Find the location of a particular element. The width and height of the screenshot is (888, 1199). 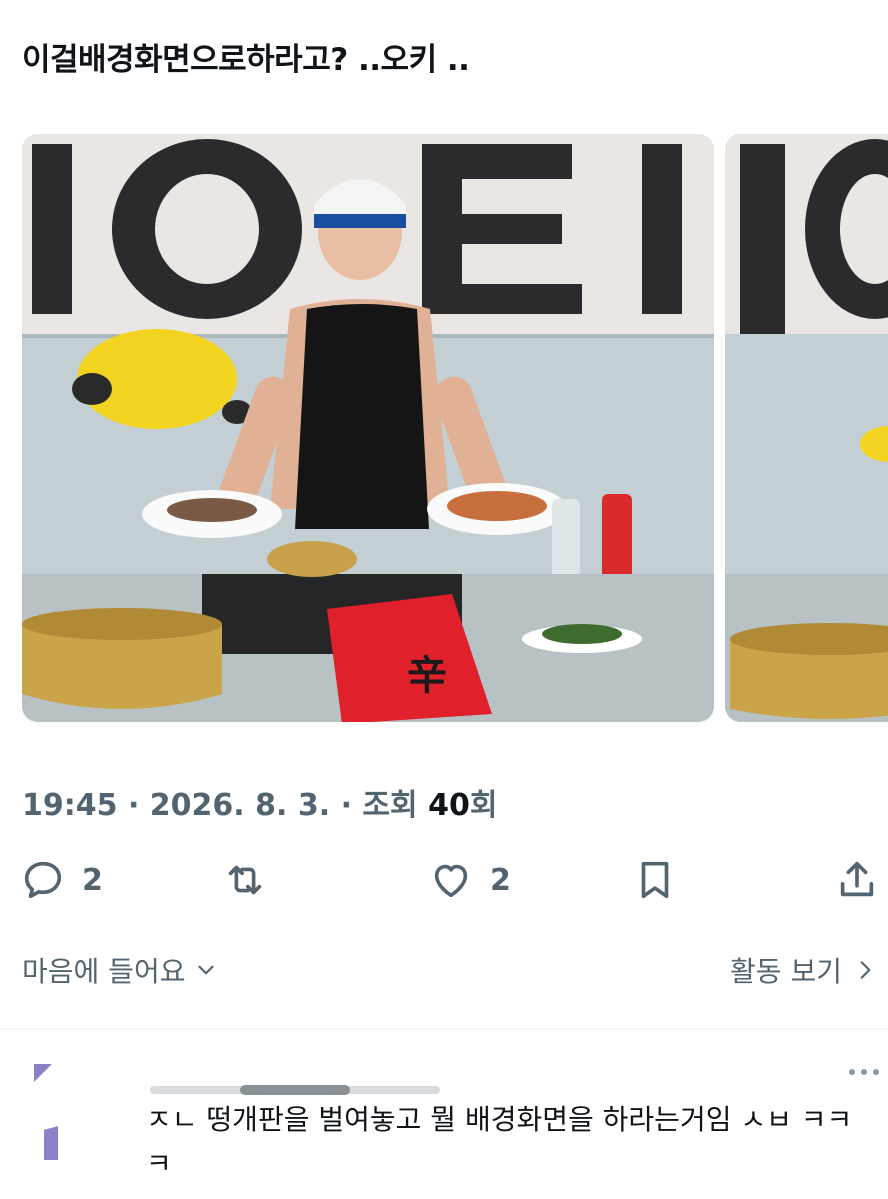

tweet-time: 19:45 is located at coordinates (70, 805).